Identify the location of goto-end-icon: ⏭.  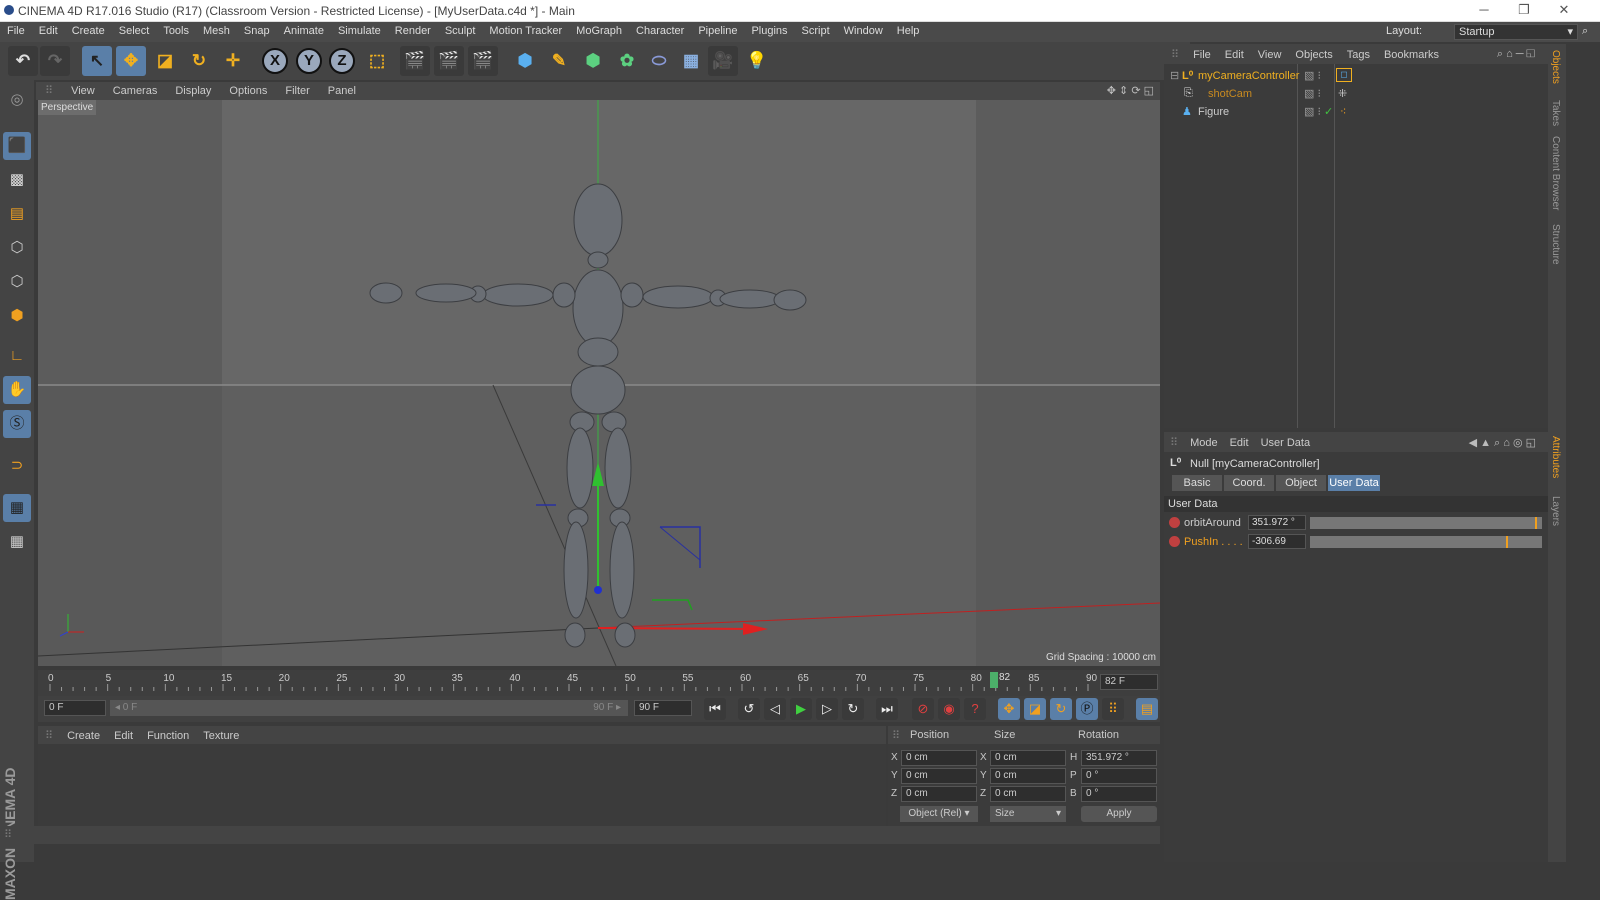
(887, 709).